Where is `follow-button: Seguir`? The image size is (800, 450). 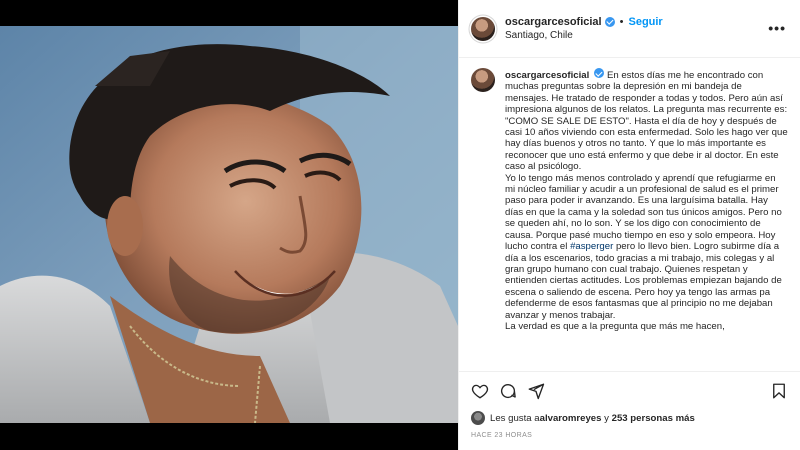
follow-button: Seguir is located at coordinates (645, 22).